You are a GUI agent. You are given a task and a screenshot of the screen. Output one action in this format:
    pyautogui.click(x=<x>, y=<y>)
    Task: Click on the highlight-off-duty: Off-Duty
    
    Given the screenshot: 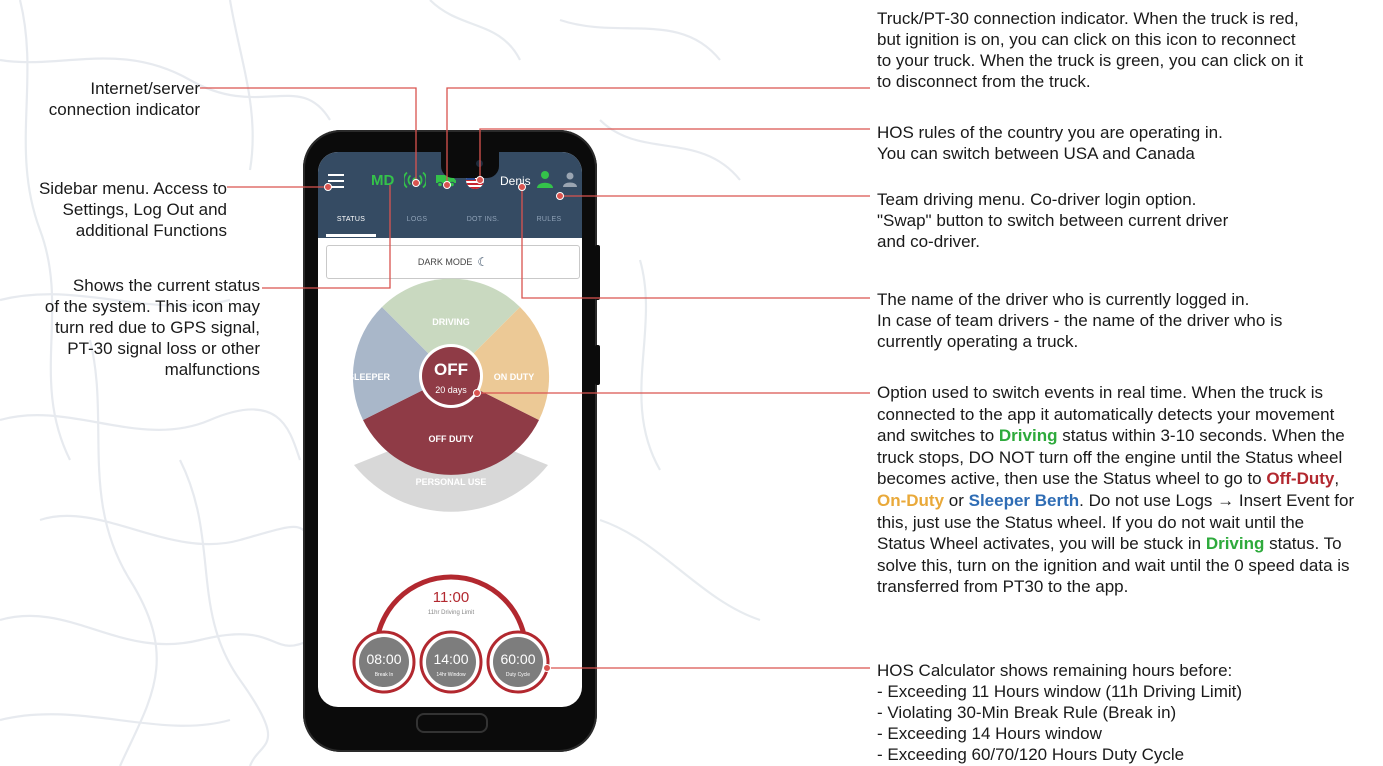 What is the action you would take?
    pyautogui.click(x=1300, y=479)
    